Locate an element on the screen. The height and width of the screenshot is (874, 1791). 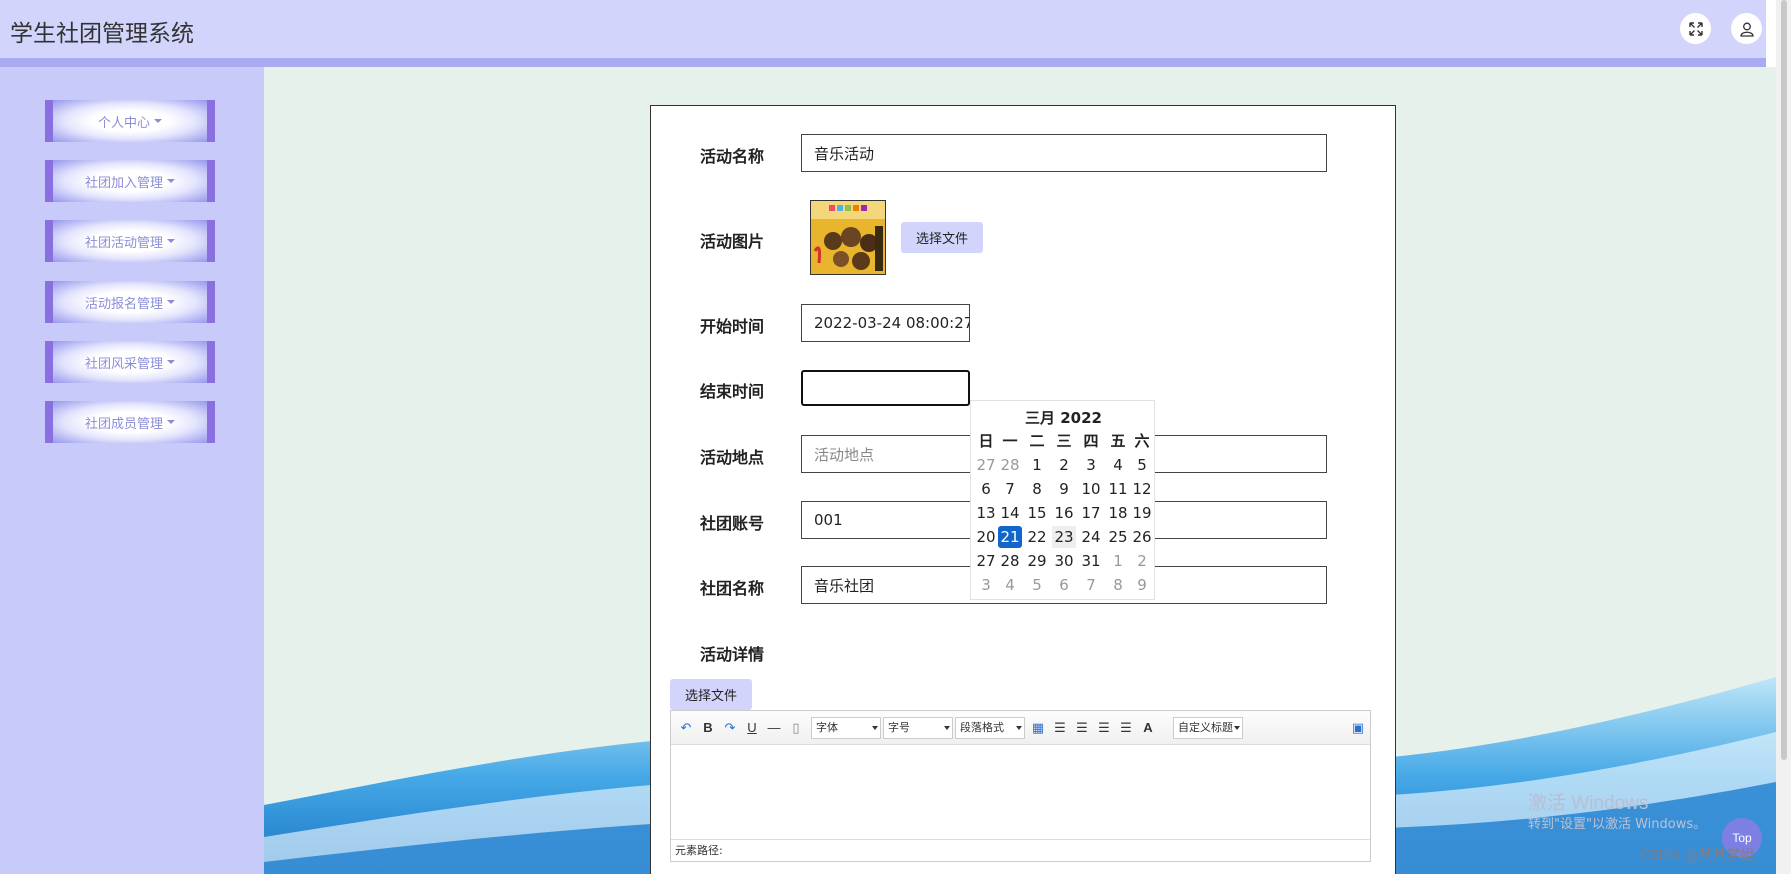
sidebar-item-club-members: 社团成员管理 is located at coordinates (130, 422).